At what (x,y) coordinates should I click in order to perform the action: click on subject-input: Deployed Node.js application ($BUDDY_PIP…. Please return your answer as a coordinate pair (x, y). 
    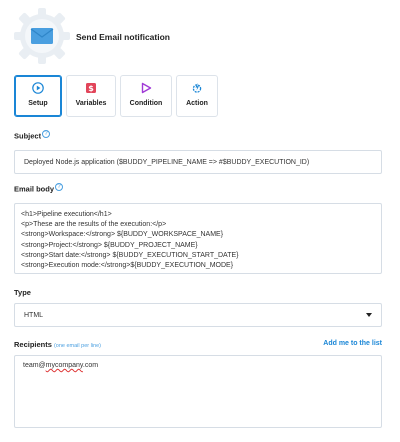
    Looking at the image, I should click on (198, 162).